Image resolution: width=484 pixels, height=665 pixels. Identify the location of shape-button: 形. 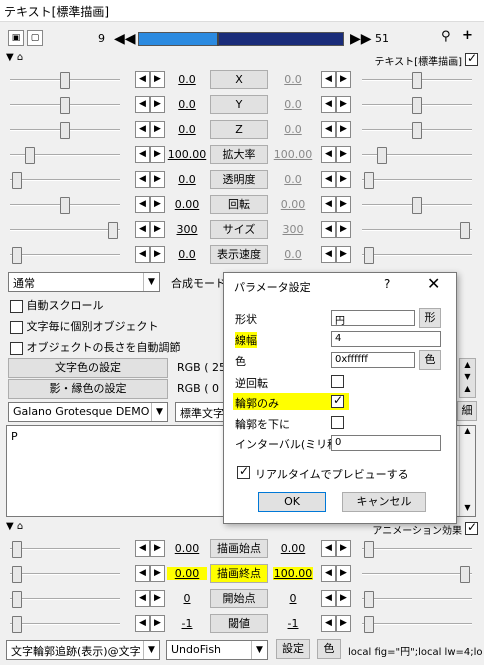
(430, 318).